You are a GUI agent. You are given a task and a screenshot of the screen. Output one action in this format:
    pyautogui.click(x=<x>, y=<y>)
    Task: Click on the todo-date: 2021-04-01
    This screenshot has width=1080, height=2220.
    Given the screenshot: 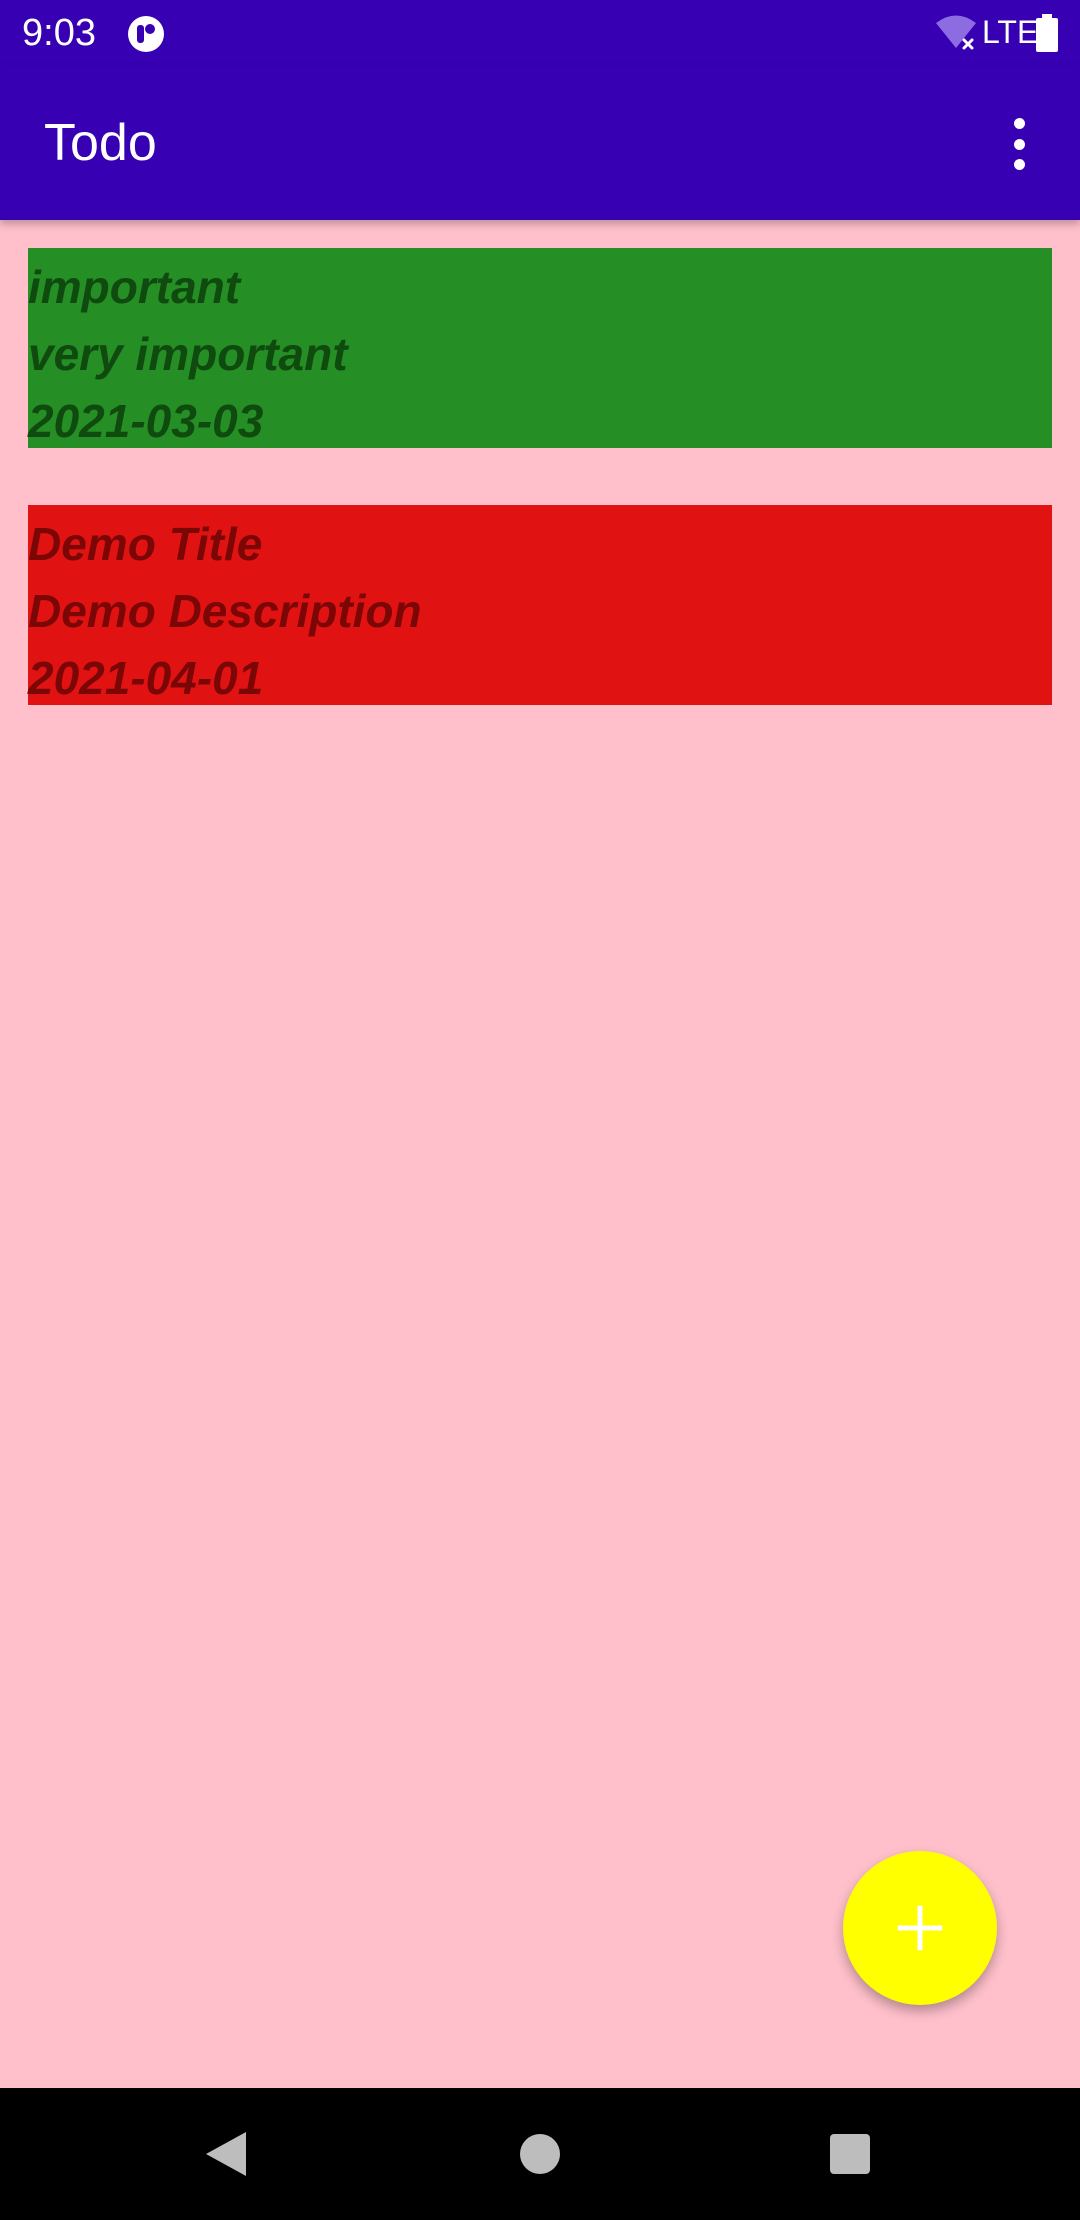 What is the action you would take?
    pyautogui.click(x=146, y=678)
    